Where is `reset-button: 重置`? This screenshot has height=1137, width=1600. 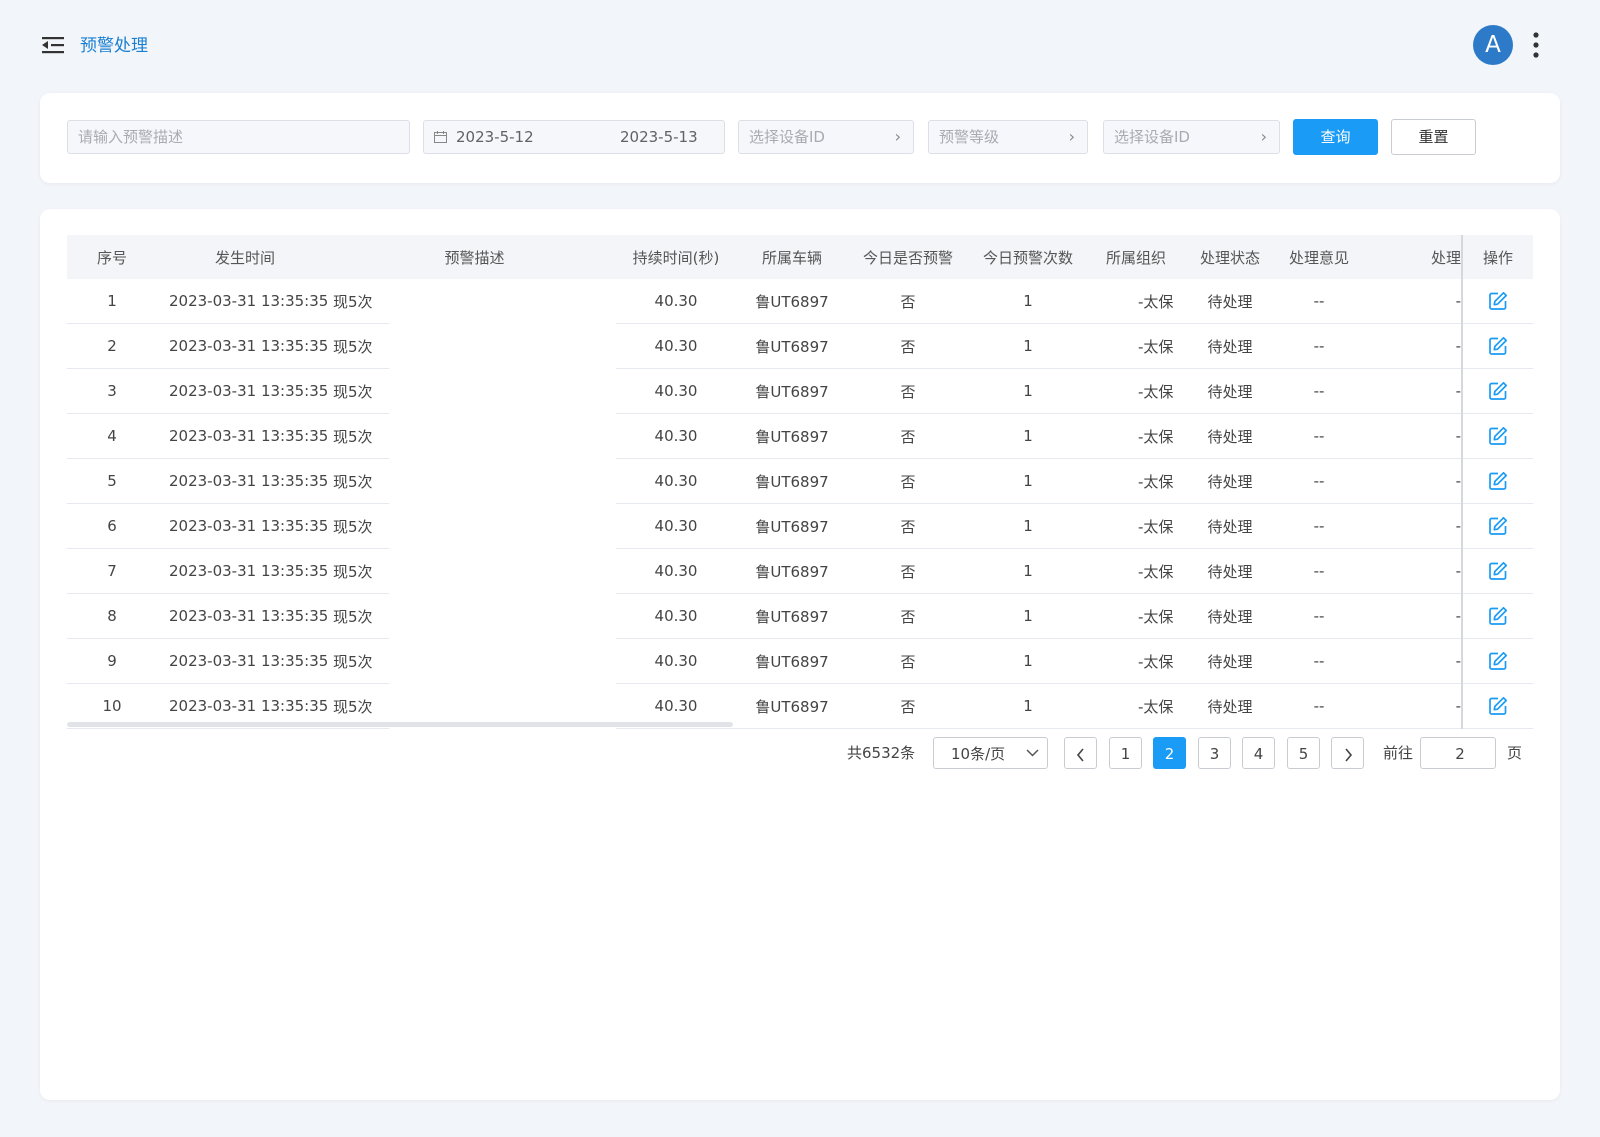
reset-button: 重置 is located at coordinates (1433, 137).